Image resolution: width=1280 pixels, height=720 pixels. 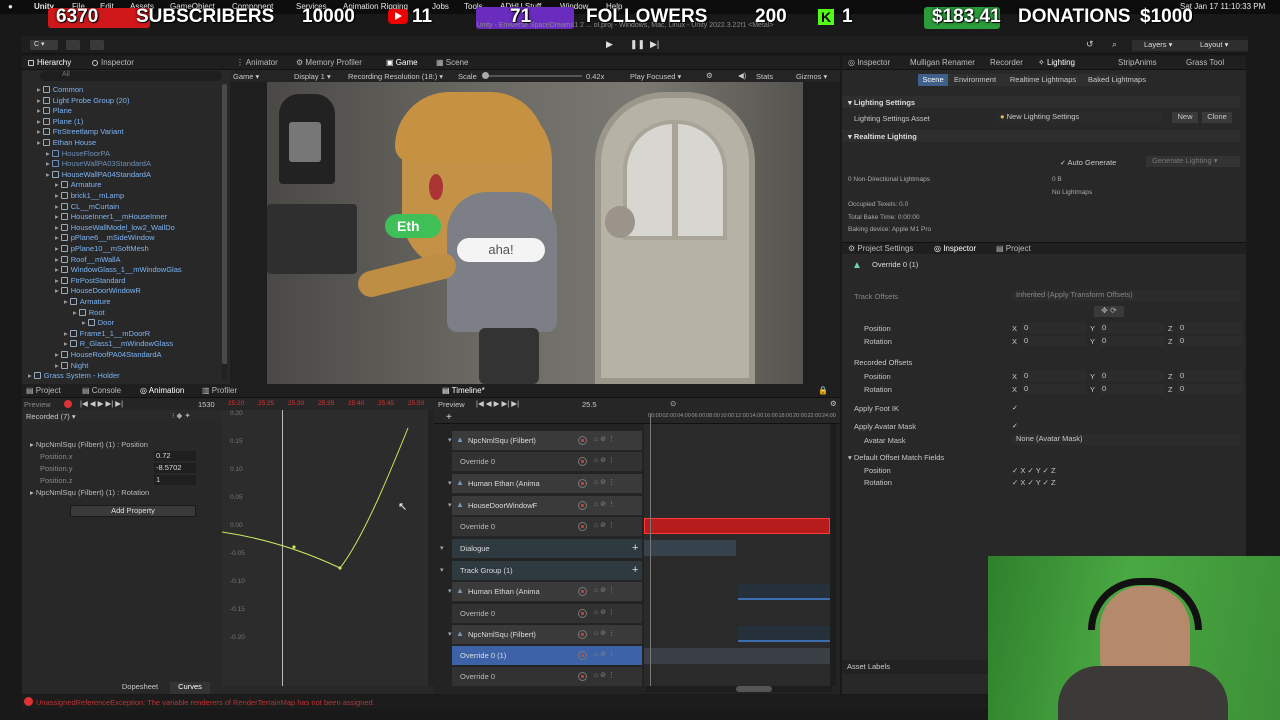 What do you see at coordinates (312, 76) in the screenshot?
I see `display-dropdown: Display 1 ▾` at bounding box center [312, 76].